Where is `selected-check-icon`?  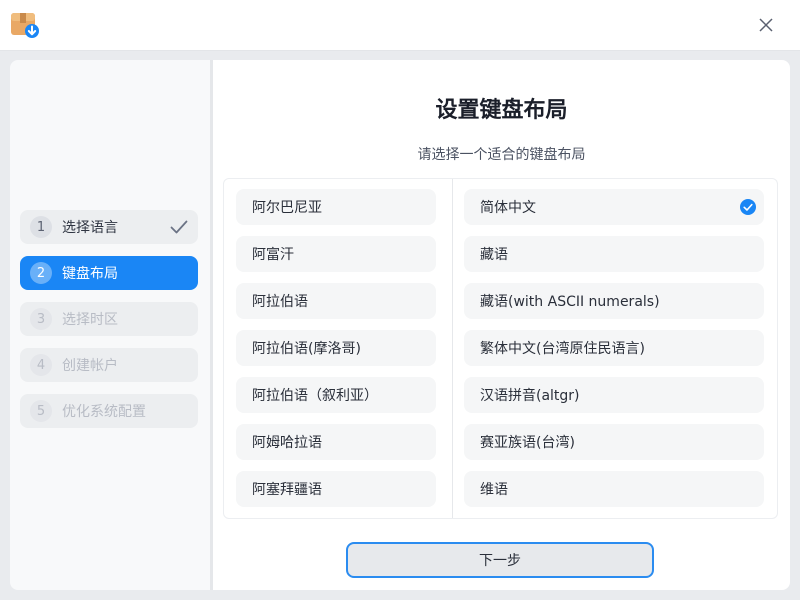
selected-check-icon is located at coordinates (748, 207).